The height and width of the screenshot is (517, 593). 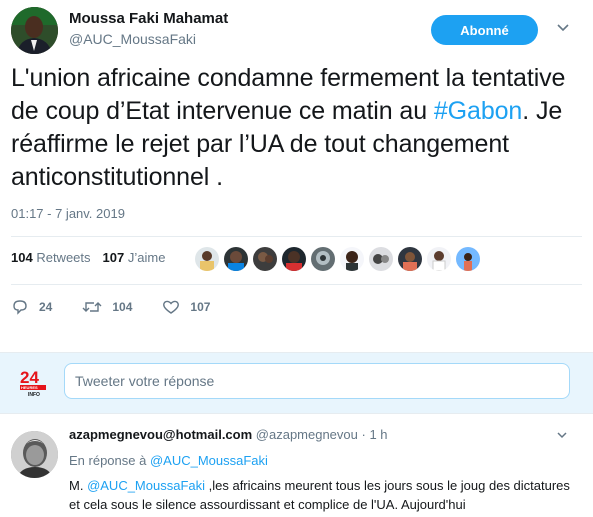 What do you see at coordinates (22, 257) in the screenshot?
I see `retweets-count: 104` at bounding box center [22, 257].